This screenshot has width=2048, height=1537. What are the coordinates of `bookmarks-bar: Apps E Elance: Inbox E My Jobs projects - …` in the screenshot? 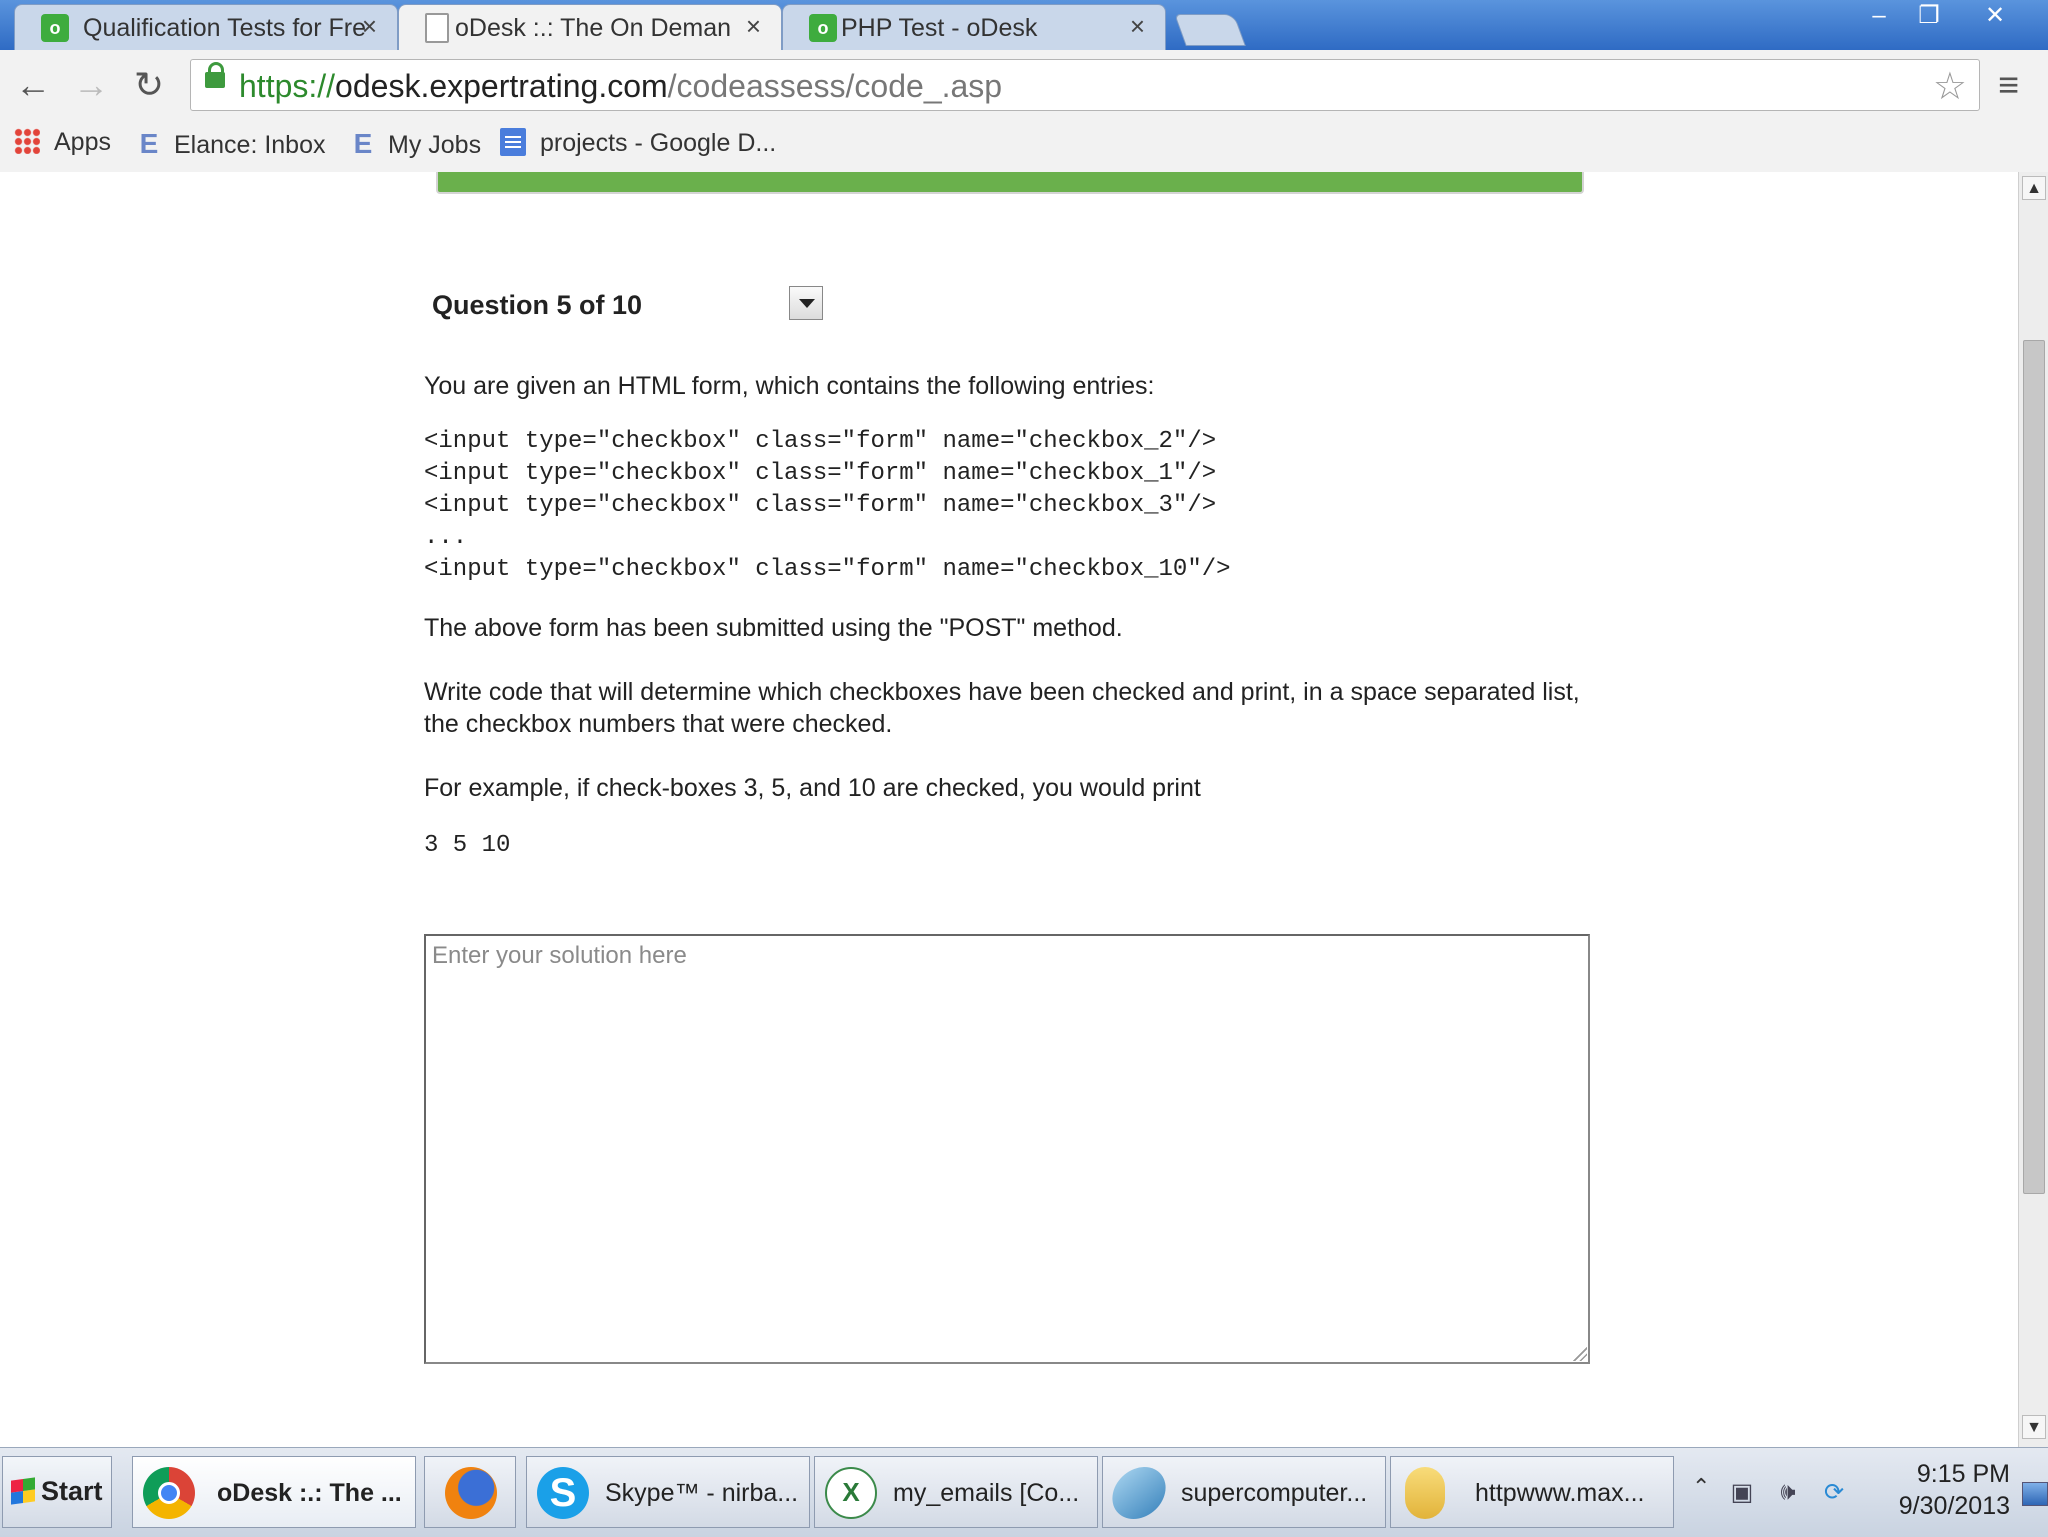 It's located at (1024, 145).